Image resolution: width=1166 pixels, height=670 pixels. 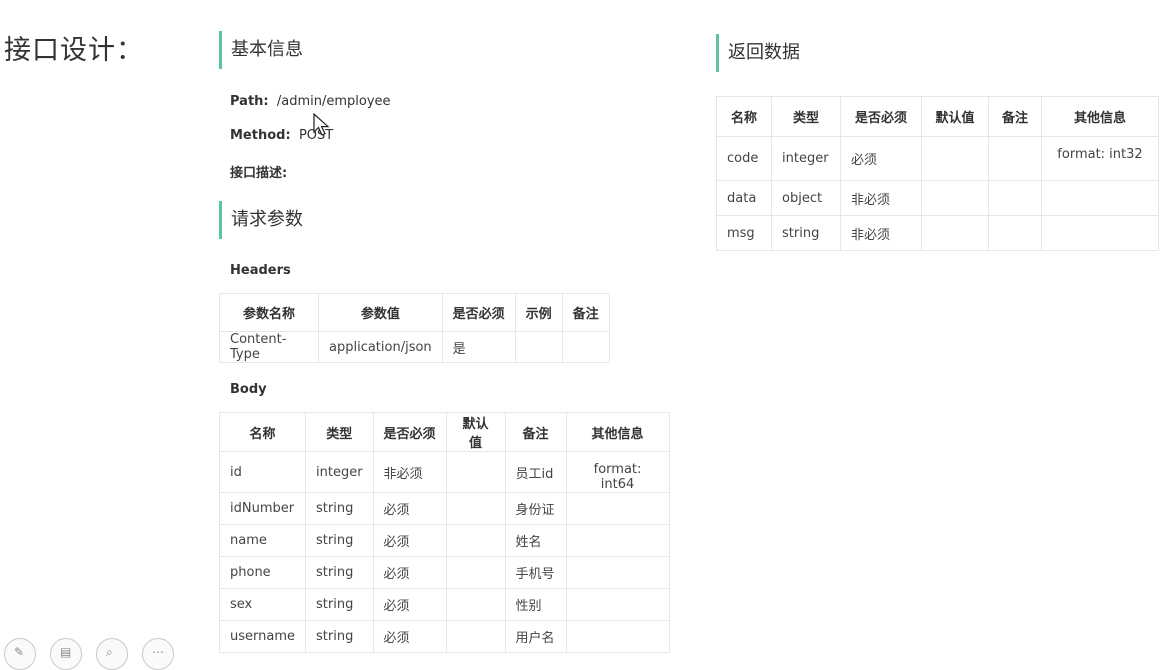 What do you see at coordinates (262, 540) in the screenshot?
I see `body-cell: name` at bounding box center [262, 540].